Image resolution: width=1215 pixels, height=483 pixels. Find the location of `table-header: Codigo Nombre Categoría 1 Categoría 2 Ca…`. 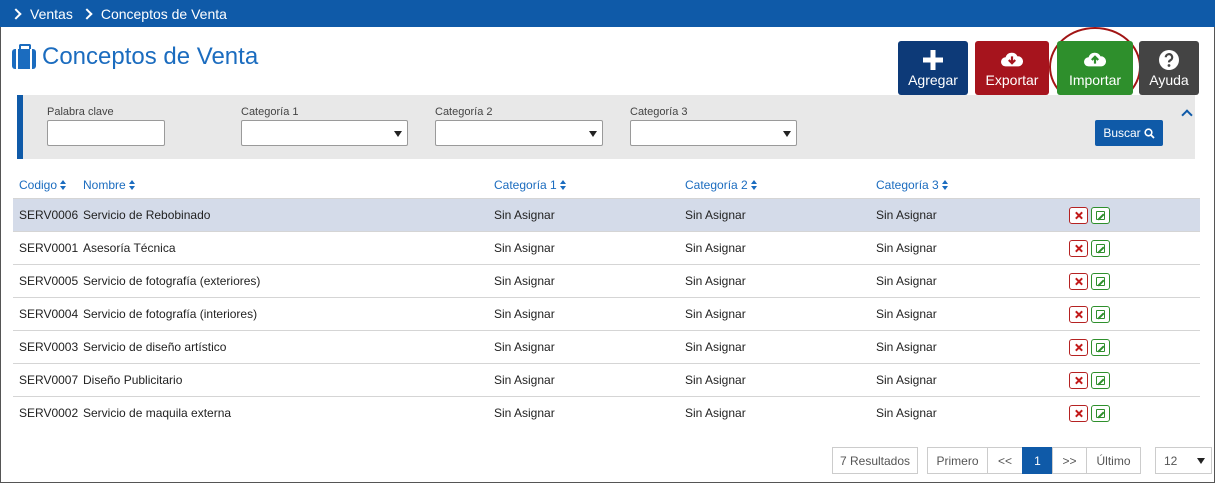

table-header: Codigo Nombre Categoría 1 Categoría 2 Ca… is located at coordinates (606, 185).